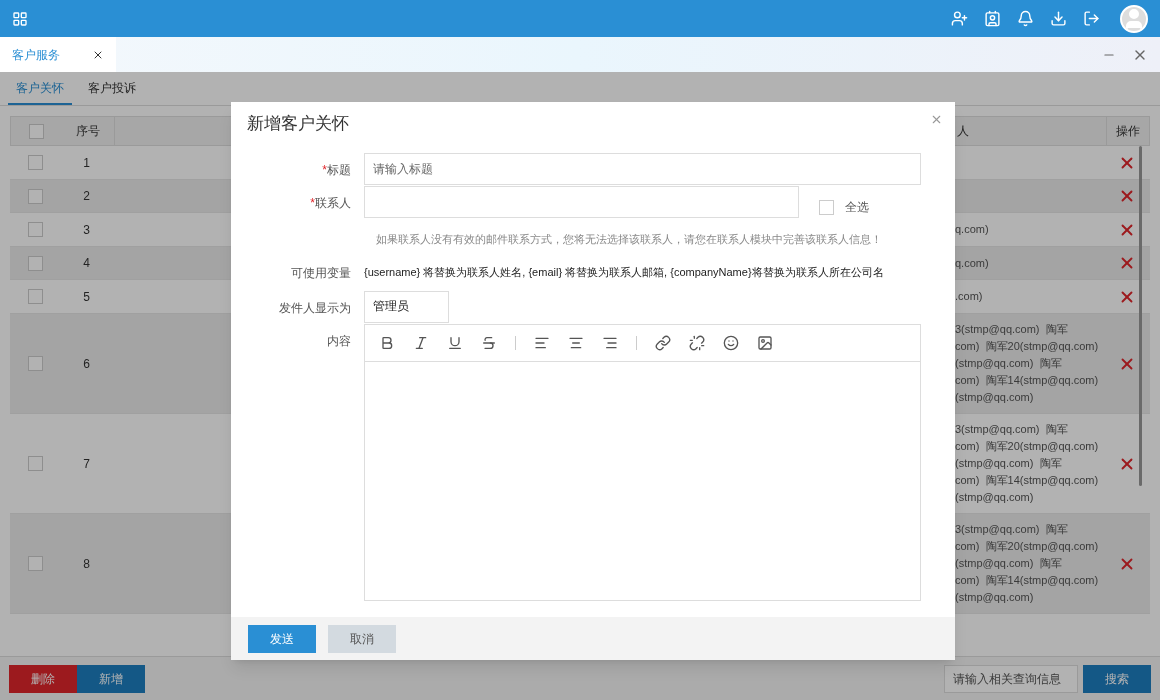  What do you see at coordinates (111, 678) in the screenshot?
I see `action-button: 新增` at bounding box center [111, 678].